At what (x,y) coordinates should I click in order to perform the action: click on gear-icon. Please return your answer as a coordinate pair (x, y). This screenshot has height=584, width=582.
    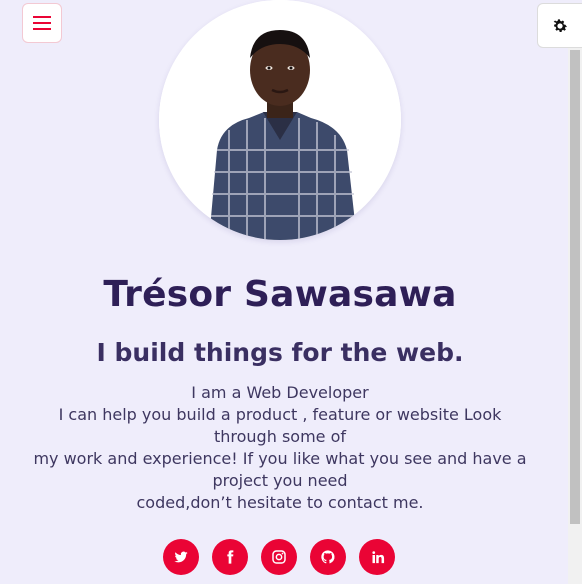
    Looking at the image, I should click on (560, 25).